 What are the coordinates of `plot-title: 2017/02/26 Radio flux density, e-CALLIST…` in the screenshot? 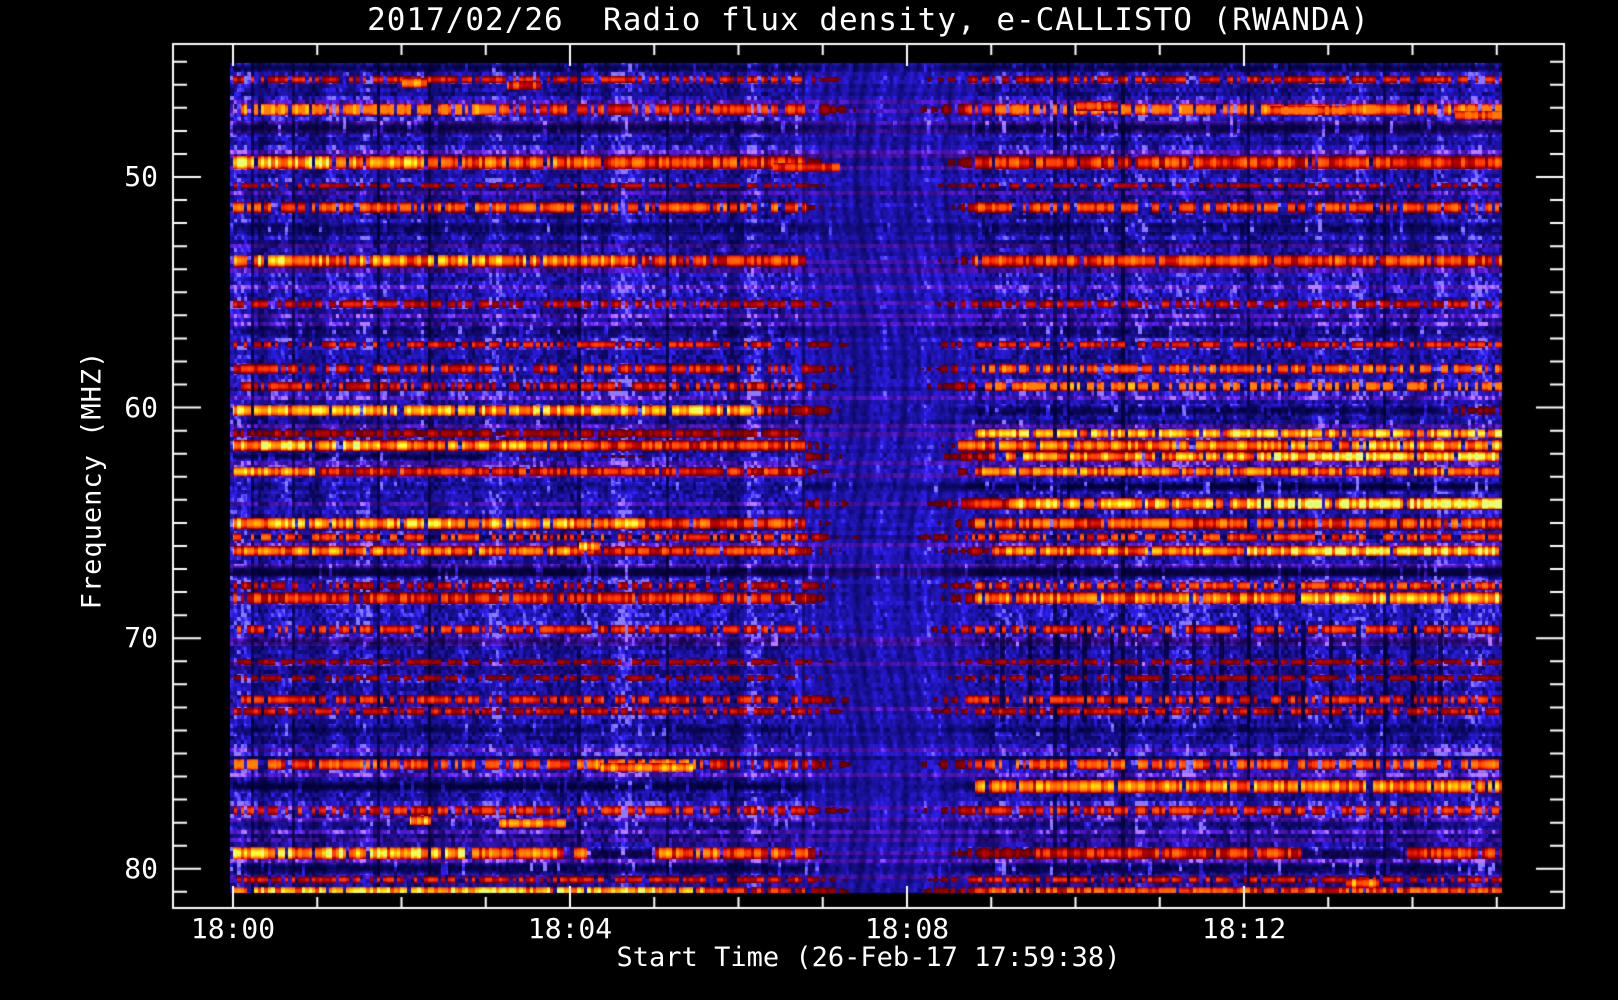 It's located at (868, 20).